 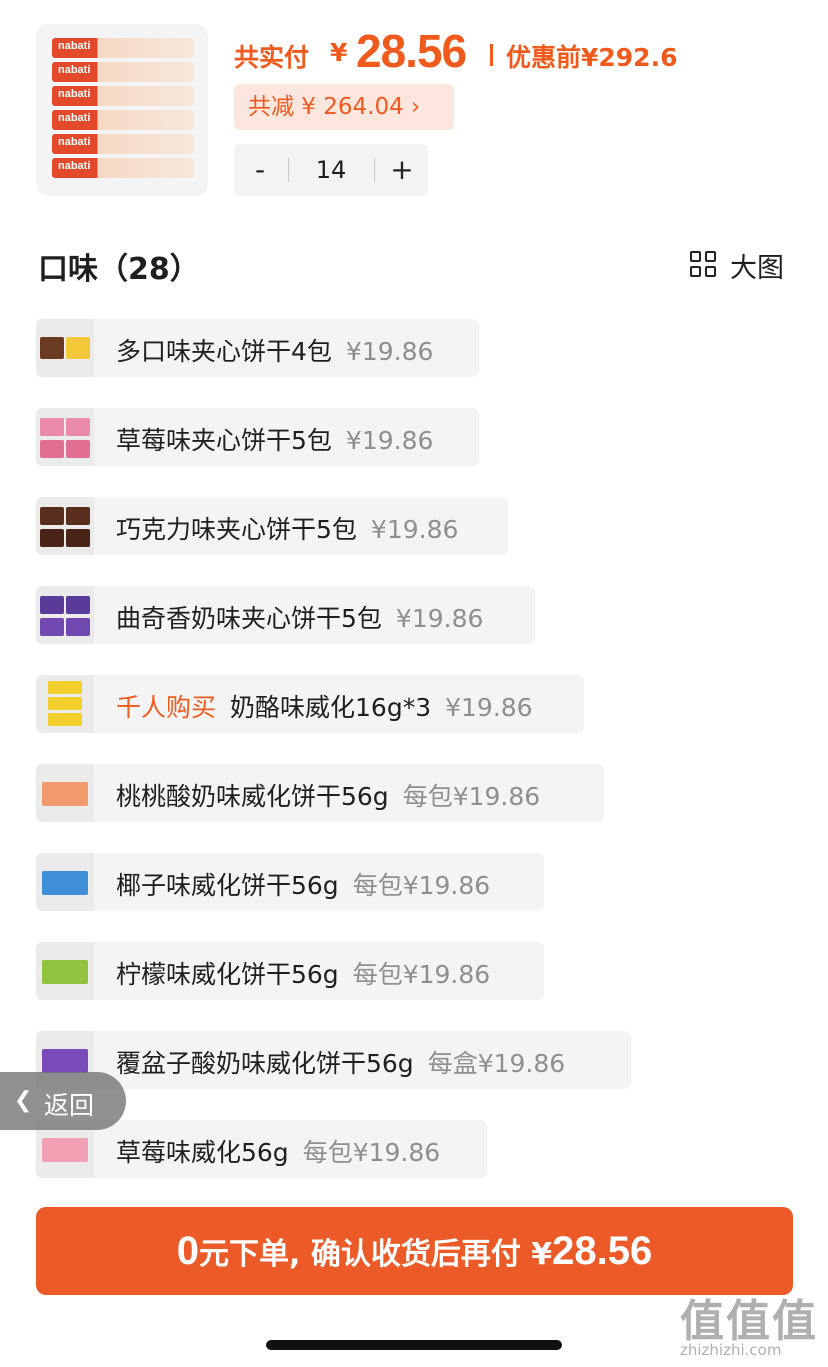 What do you see at coordinates (411, 51) in the screenshot?
I see `paid-amount: 28.56` at bounding box center [411, 51].